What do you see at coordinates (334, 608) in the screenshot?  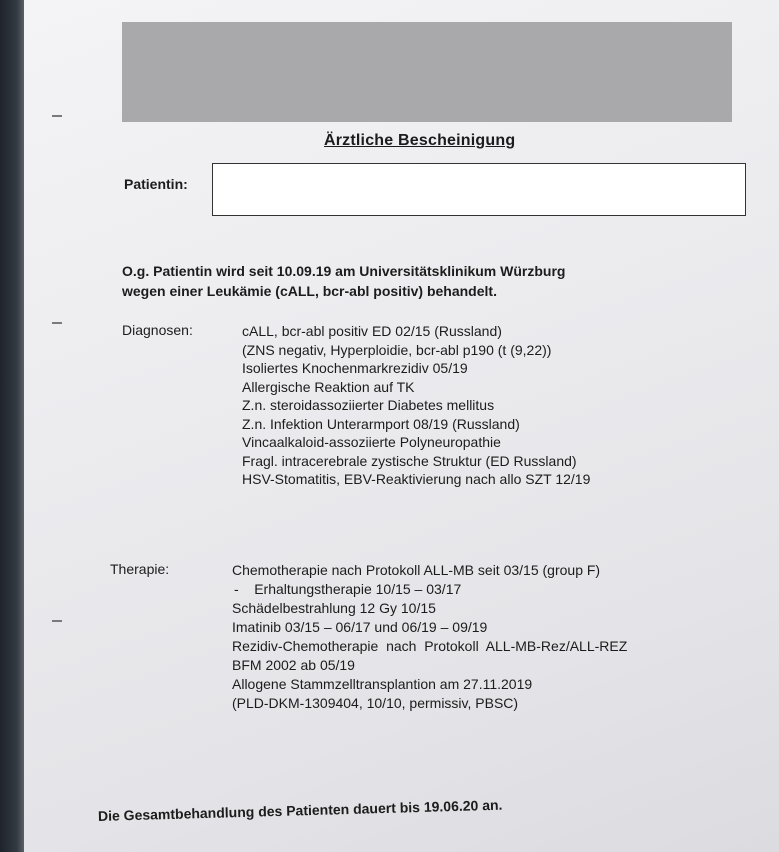 I see `therapie-item: Schädelbestrahlung 12 Gy 10/15` at bounding box center [334, 608].